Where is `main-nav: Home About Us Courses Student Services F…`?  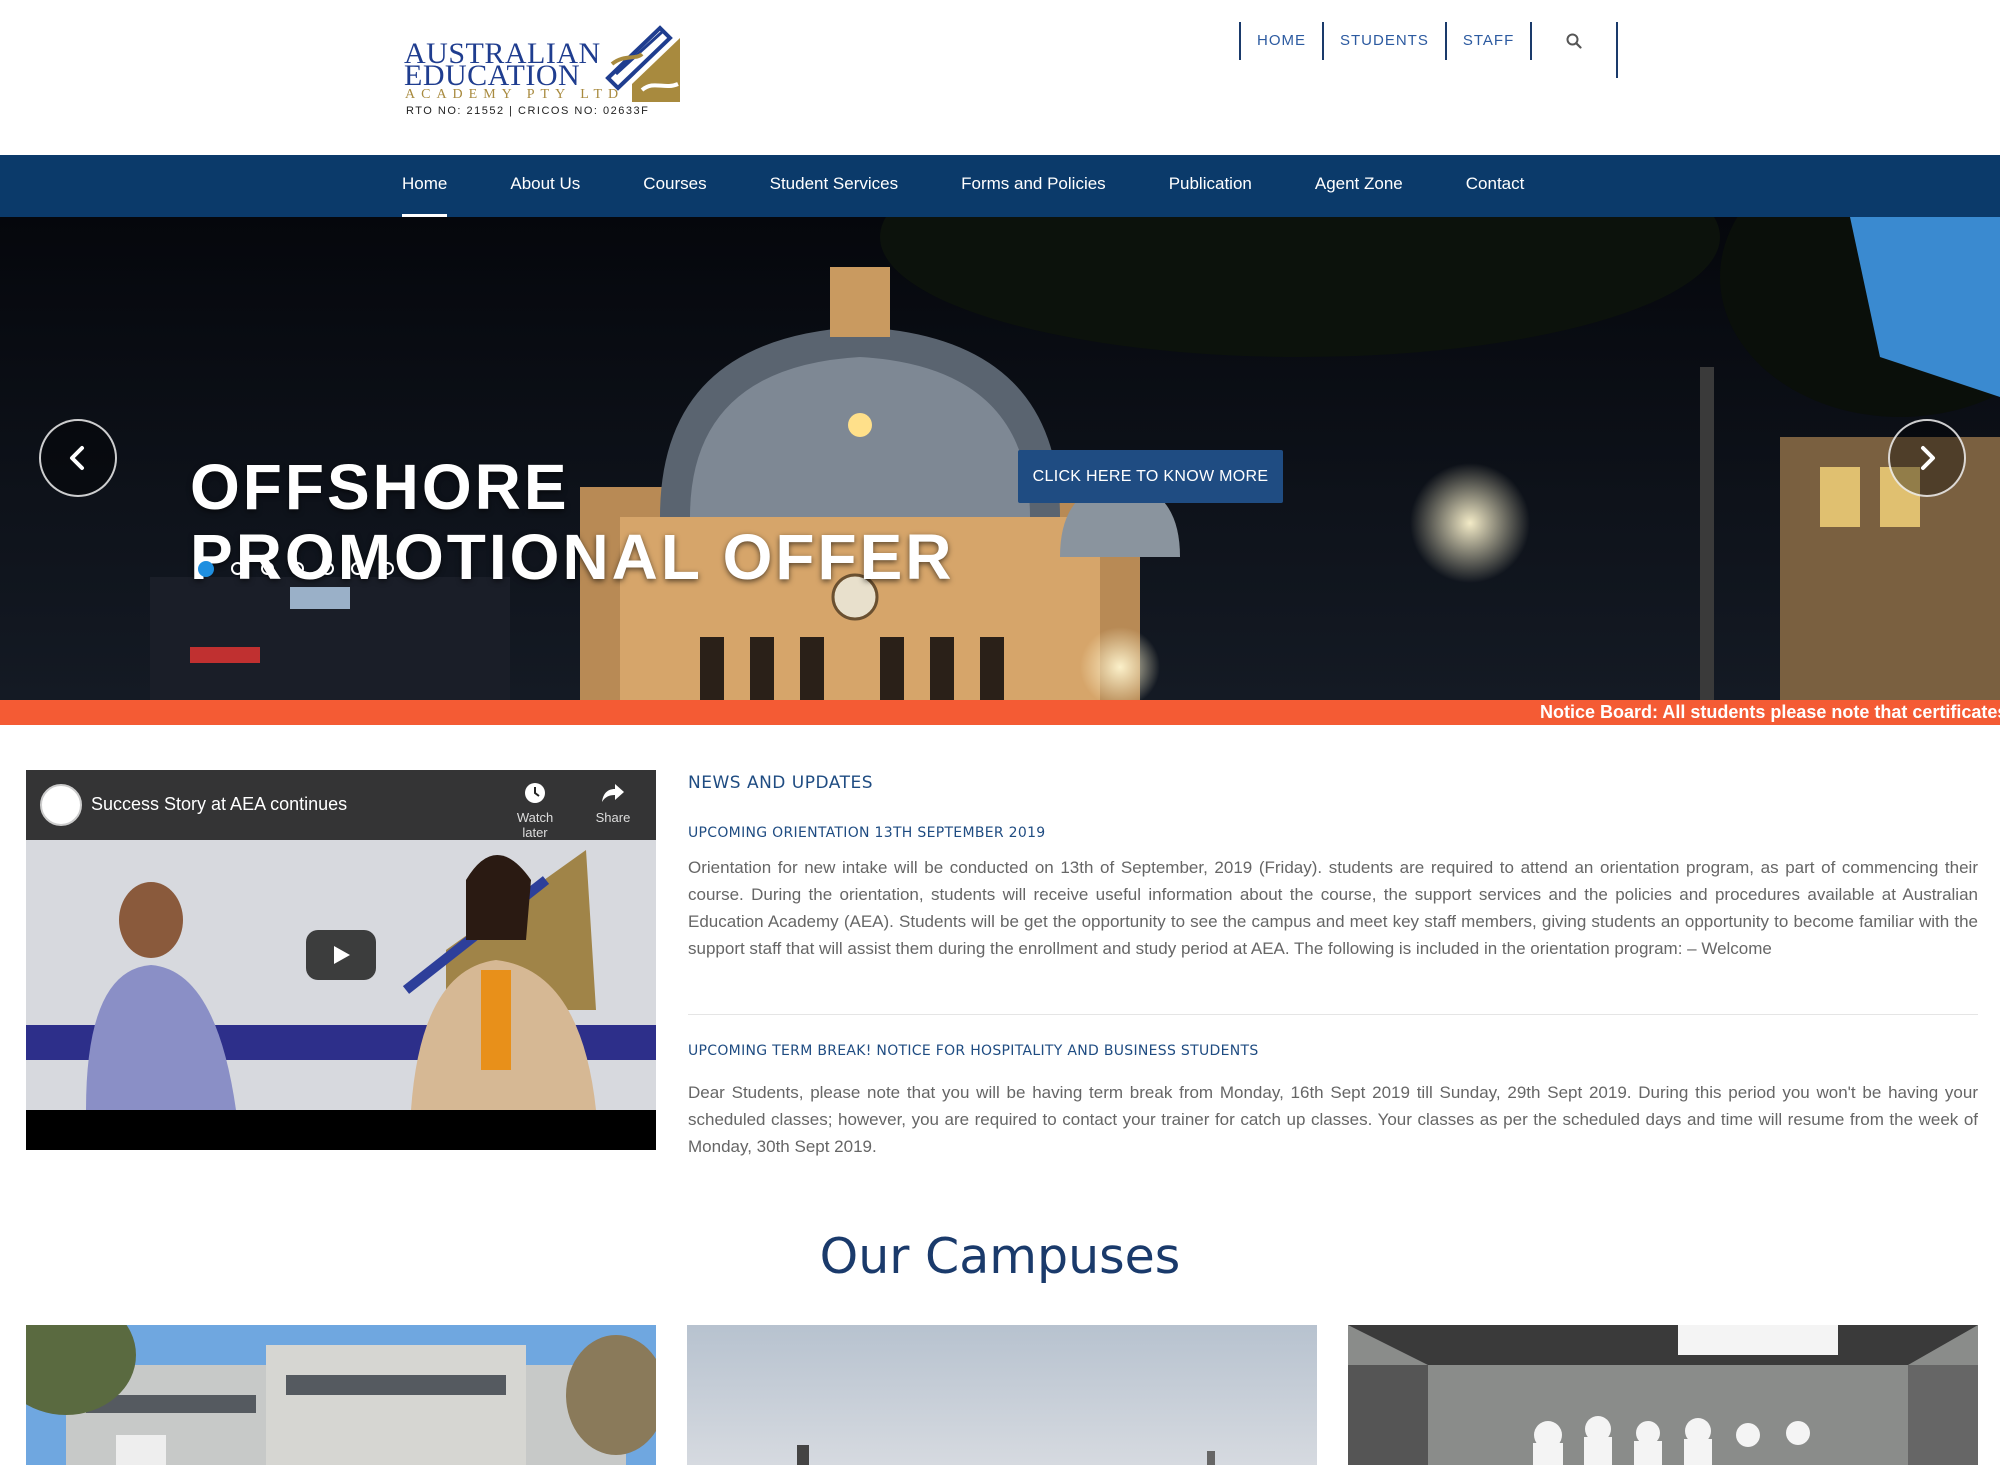 main-nav: Home About Us Courses Student Services F… is located at coordinates (1000, 186).